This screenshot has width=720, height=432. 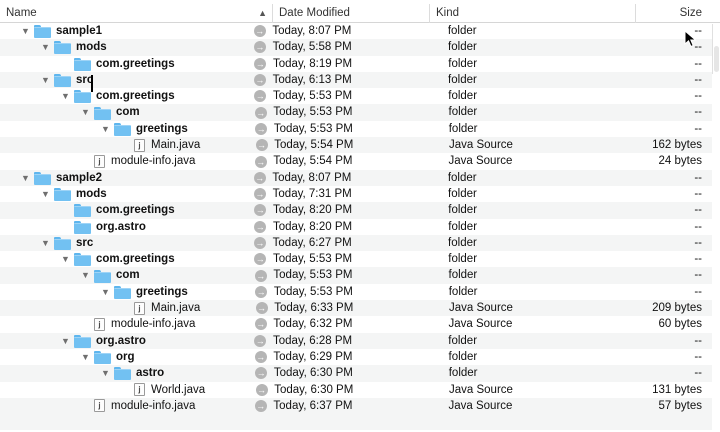 I want to click on column-header-kind-label: Kind, so click(x=448, y=13).